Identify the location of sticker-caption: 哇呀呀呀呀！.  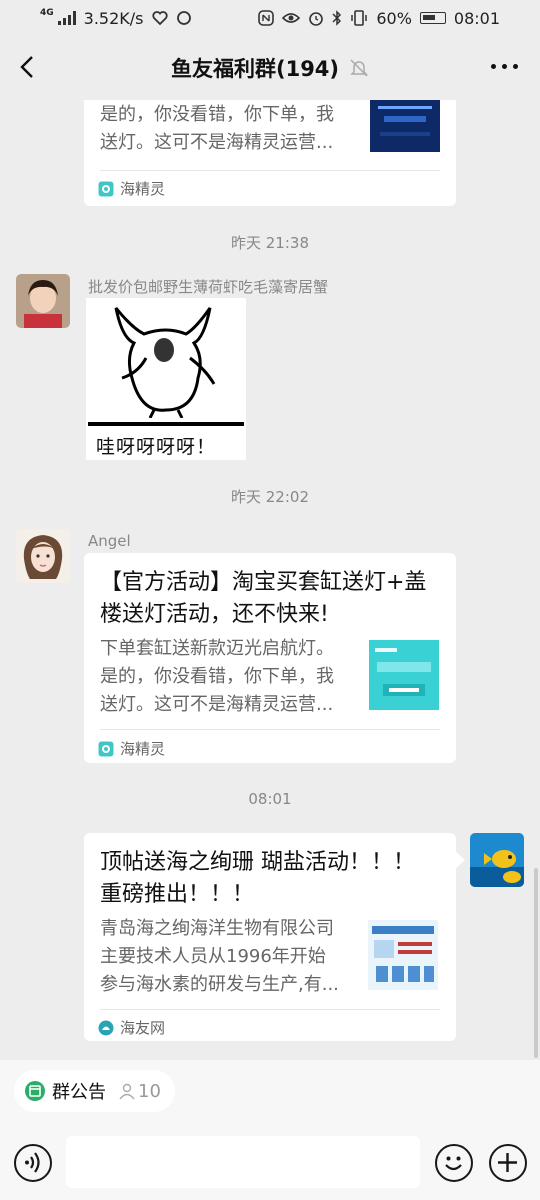
(156, 447).